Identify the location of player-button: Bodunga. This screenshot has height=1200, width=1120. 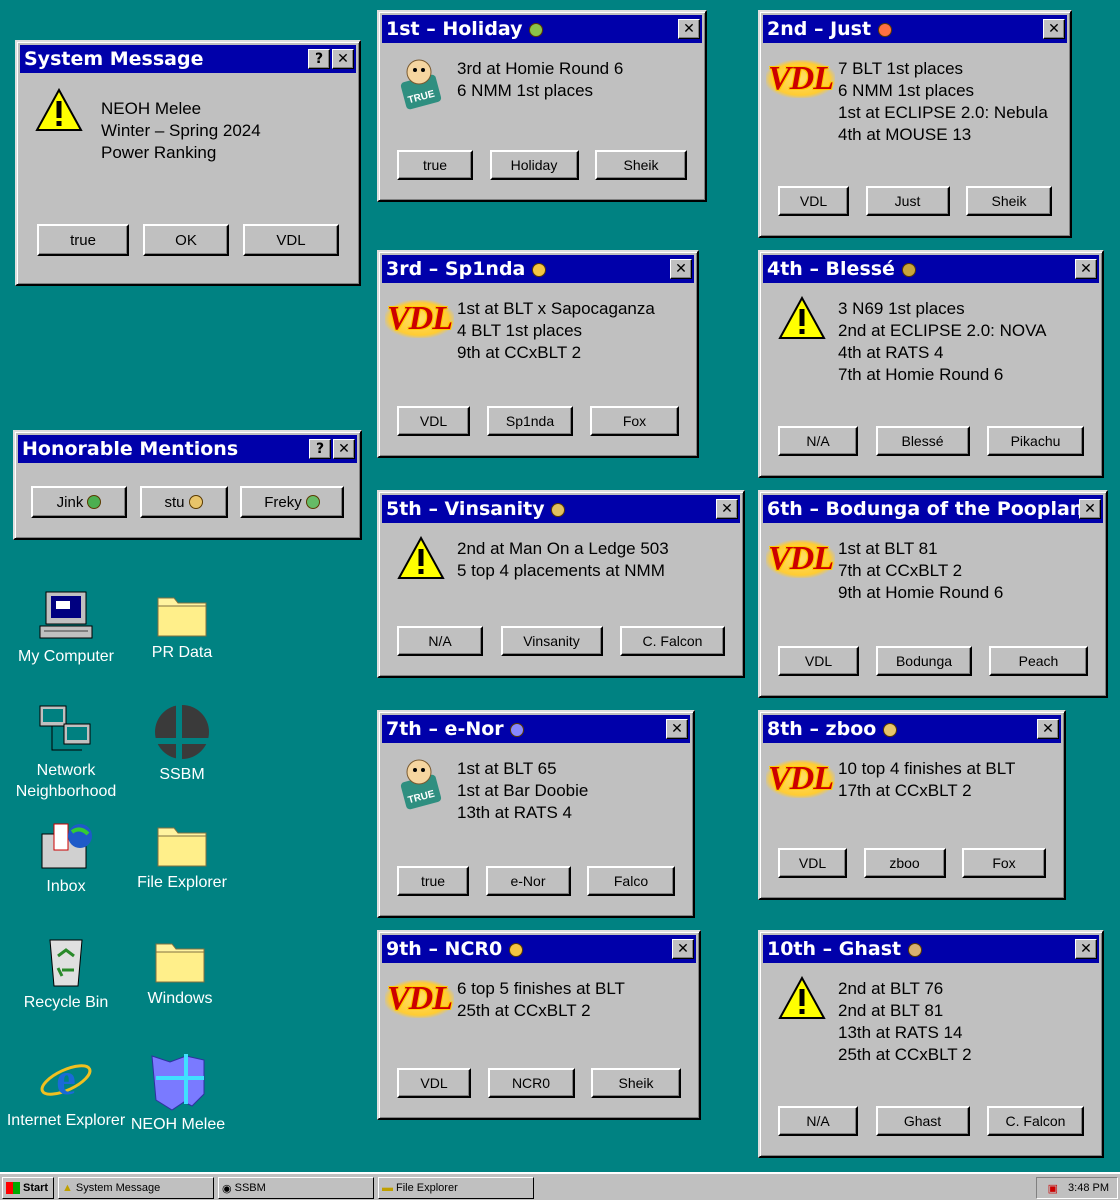
(924, 661).